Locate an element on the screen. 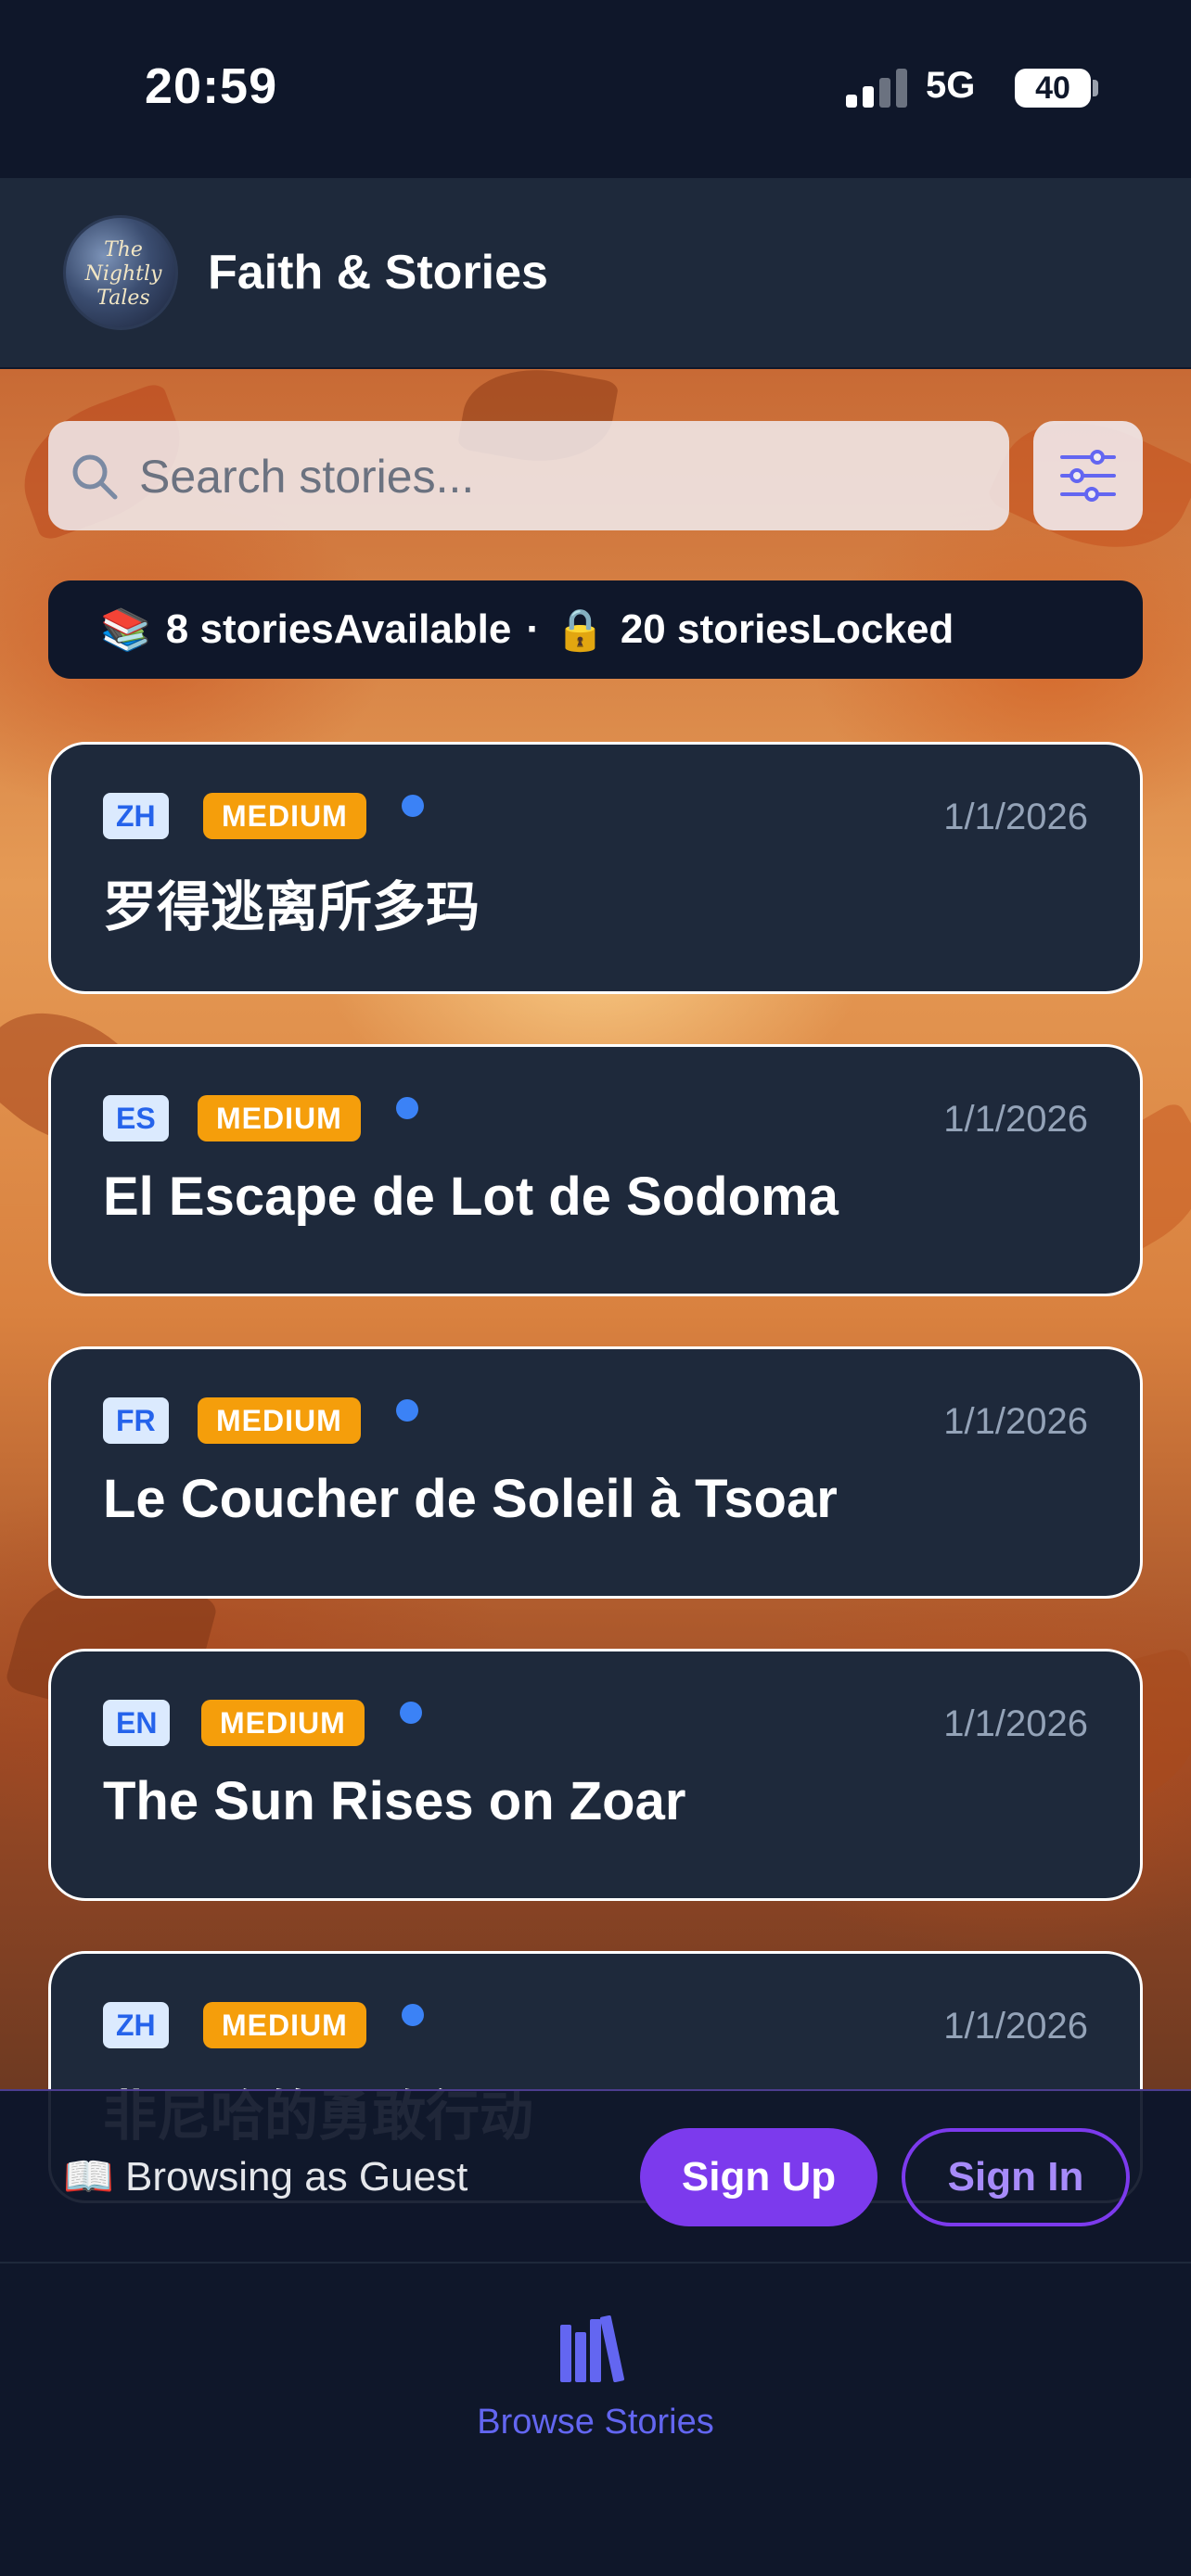 The width and height of the screenshot is (1191, 2576). story-title: The Sun Rises on Zoar is located at coordinates (394, 1801).